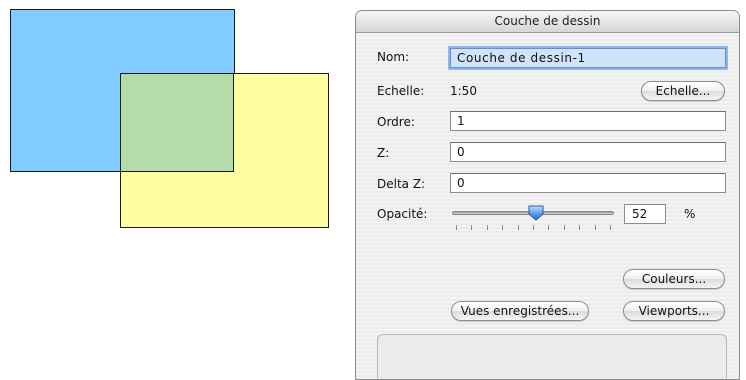  I want to click on opacite-label: Opacité:, so click(402, 214).